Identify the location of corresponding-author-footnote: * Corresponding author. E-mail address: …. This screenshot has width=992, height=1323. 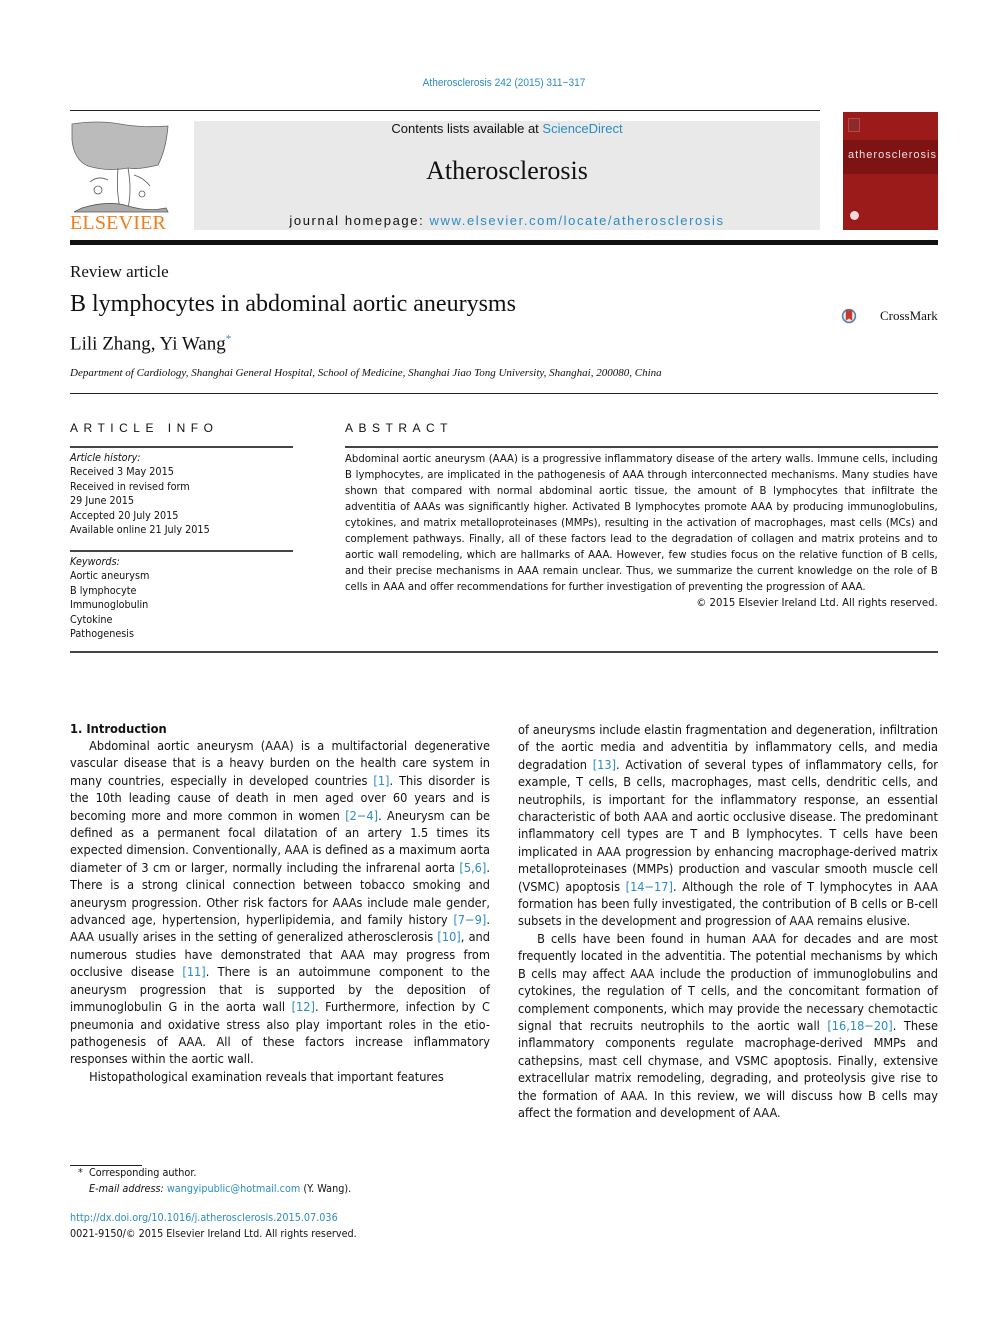
(214, 1181).